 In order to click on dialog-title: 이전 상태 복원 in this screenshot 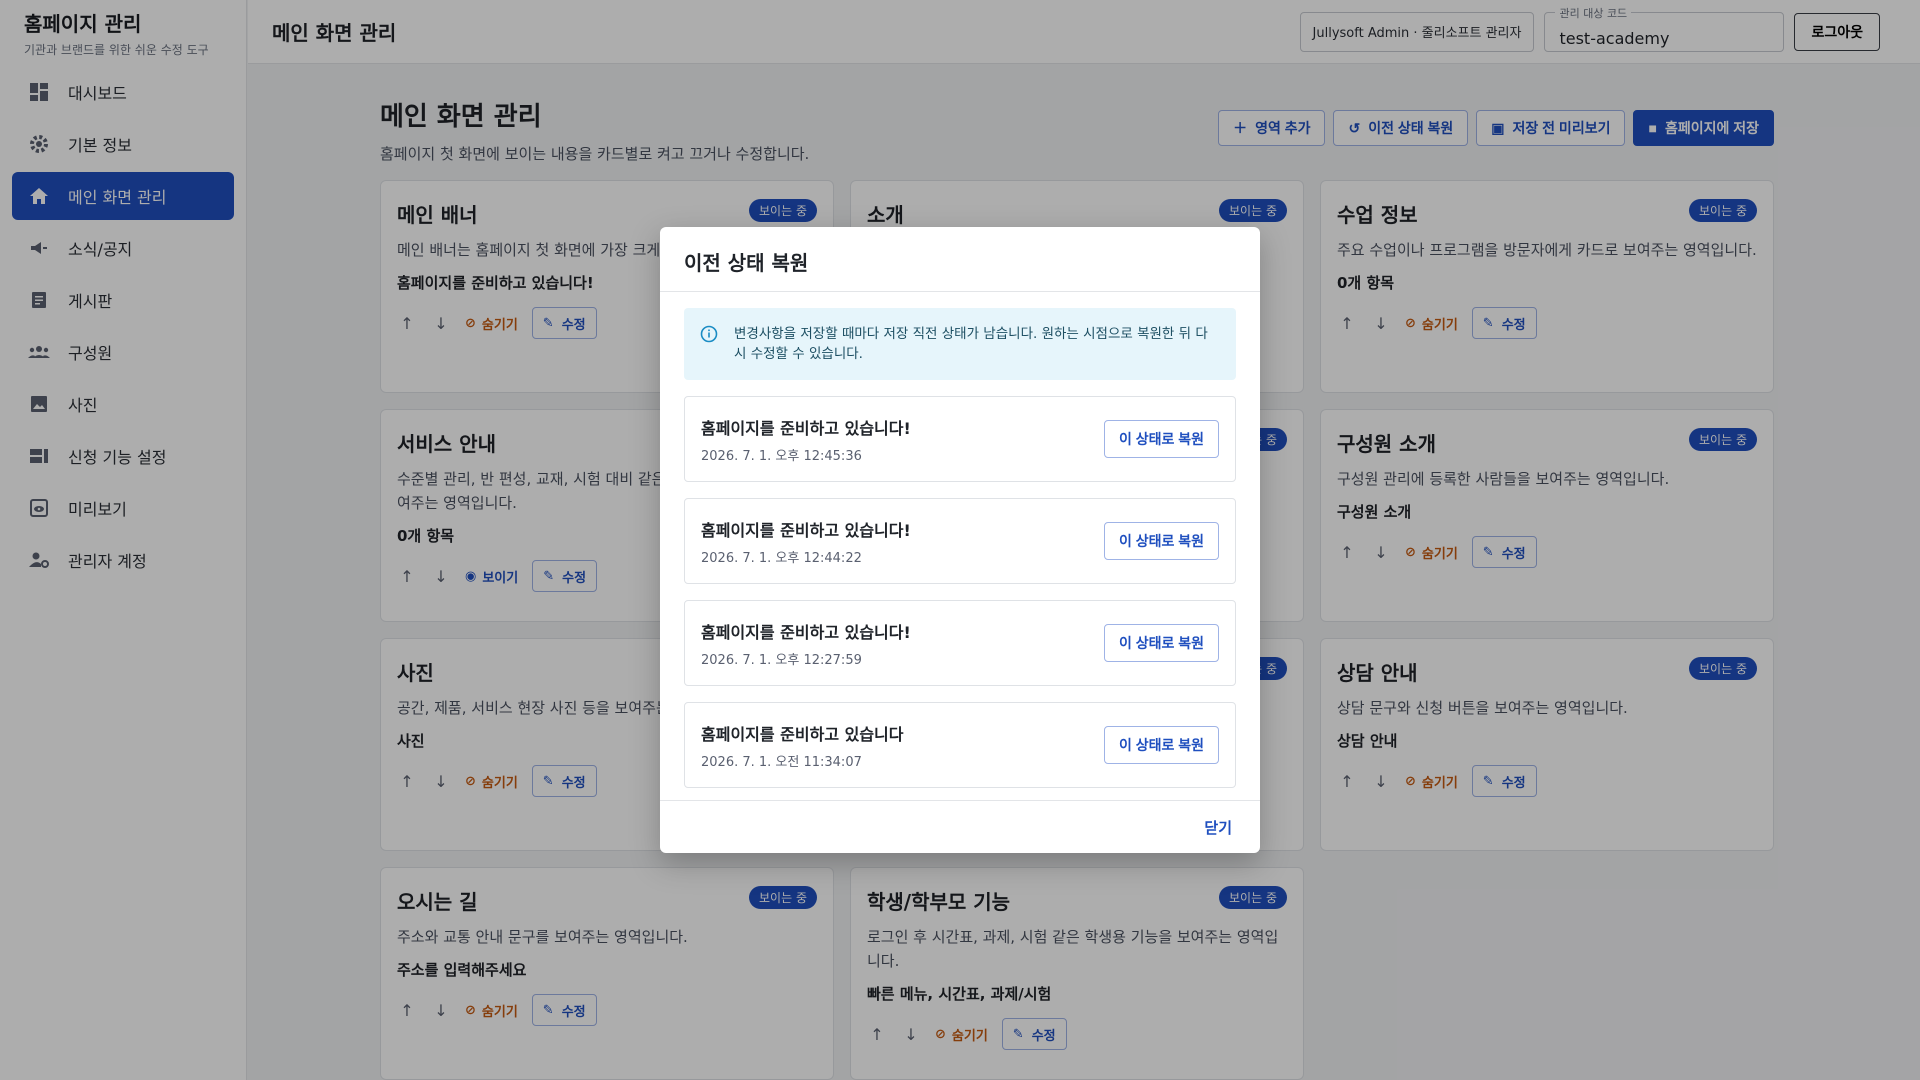, I will do `click(960, 259)`.